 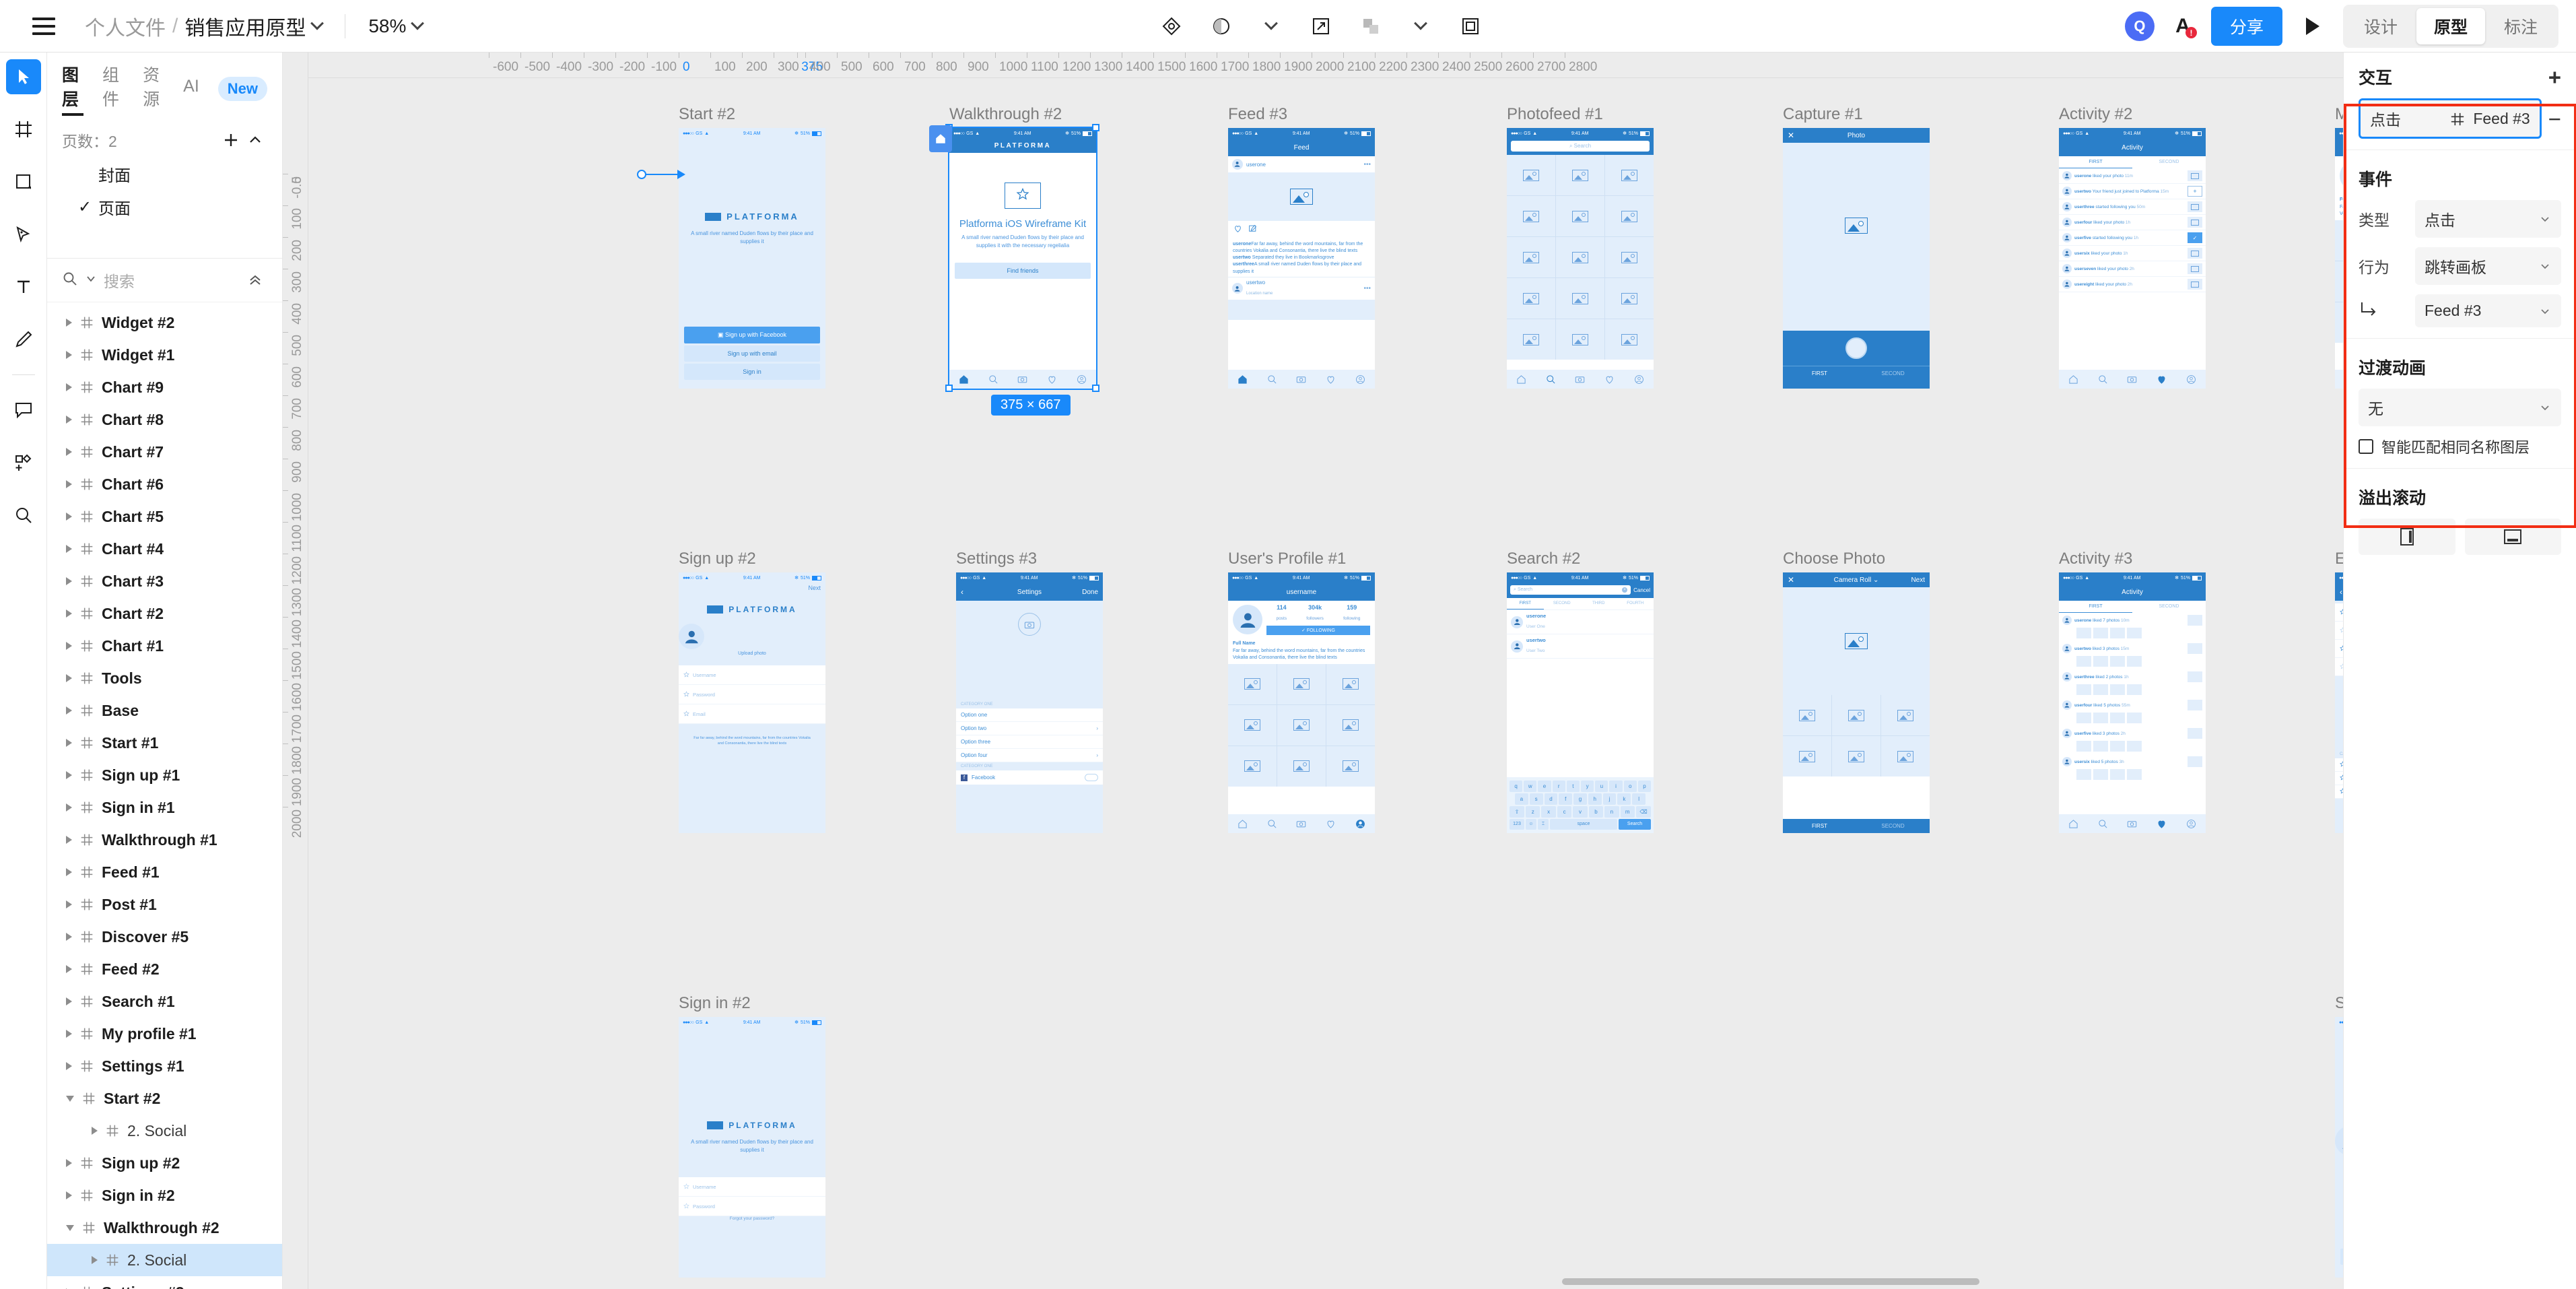 What do you see at coordinates (2073, 824) in the screenshot?
I see `tab-home` at bounding box center [2073, 824].